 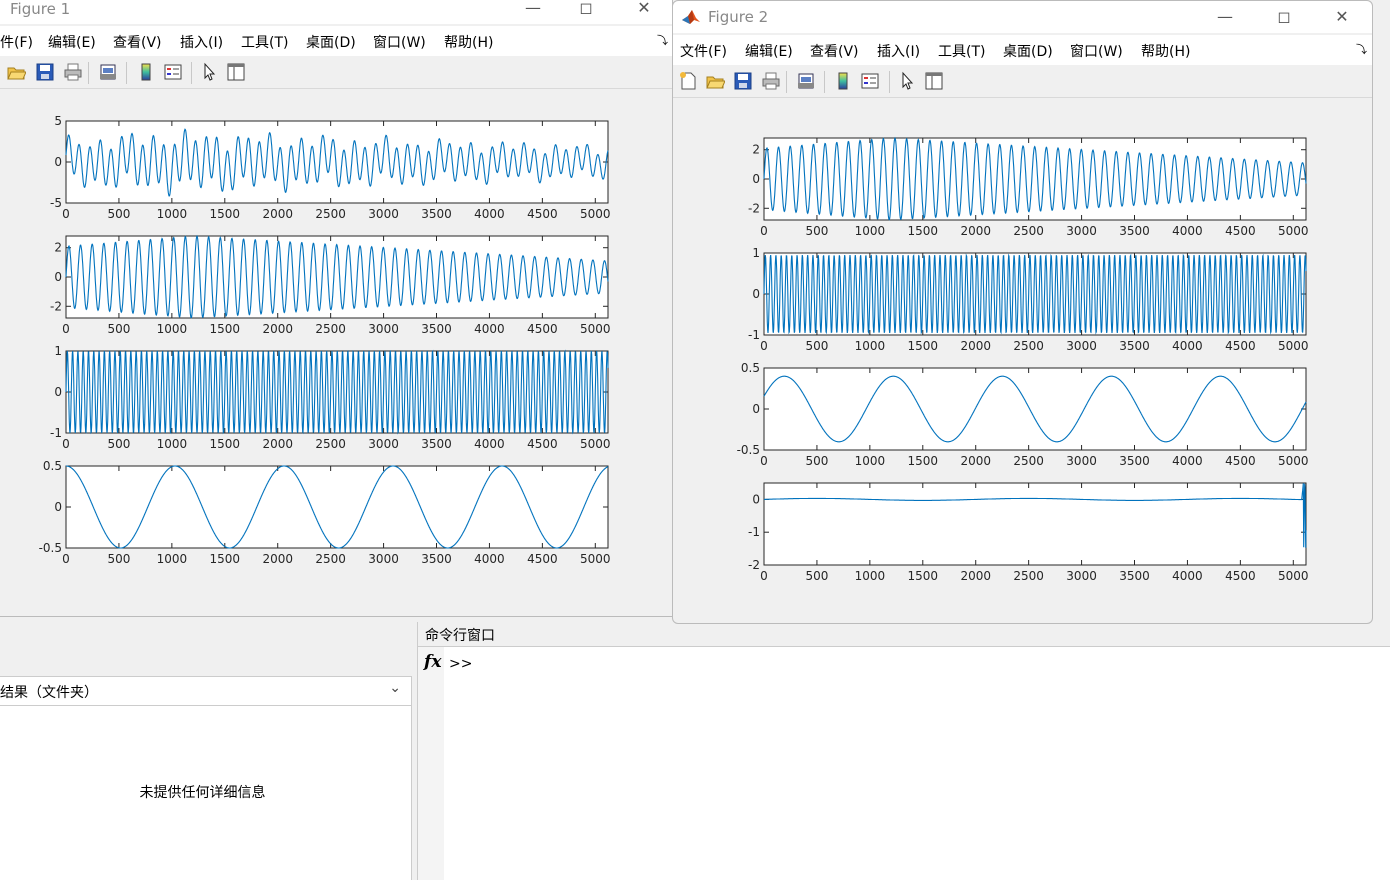 I want to click on x-tick-label: 1500, so click(x=923, y=461).